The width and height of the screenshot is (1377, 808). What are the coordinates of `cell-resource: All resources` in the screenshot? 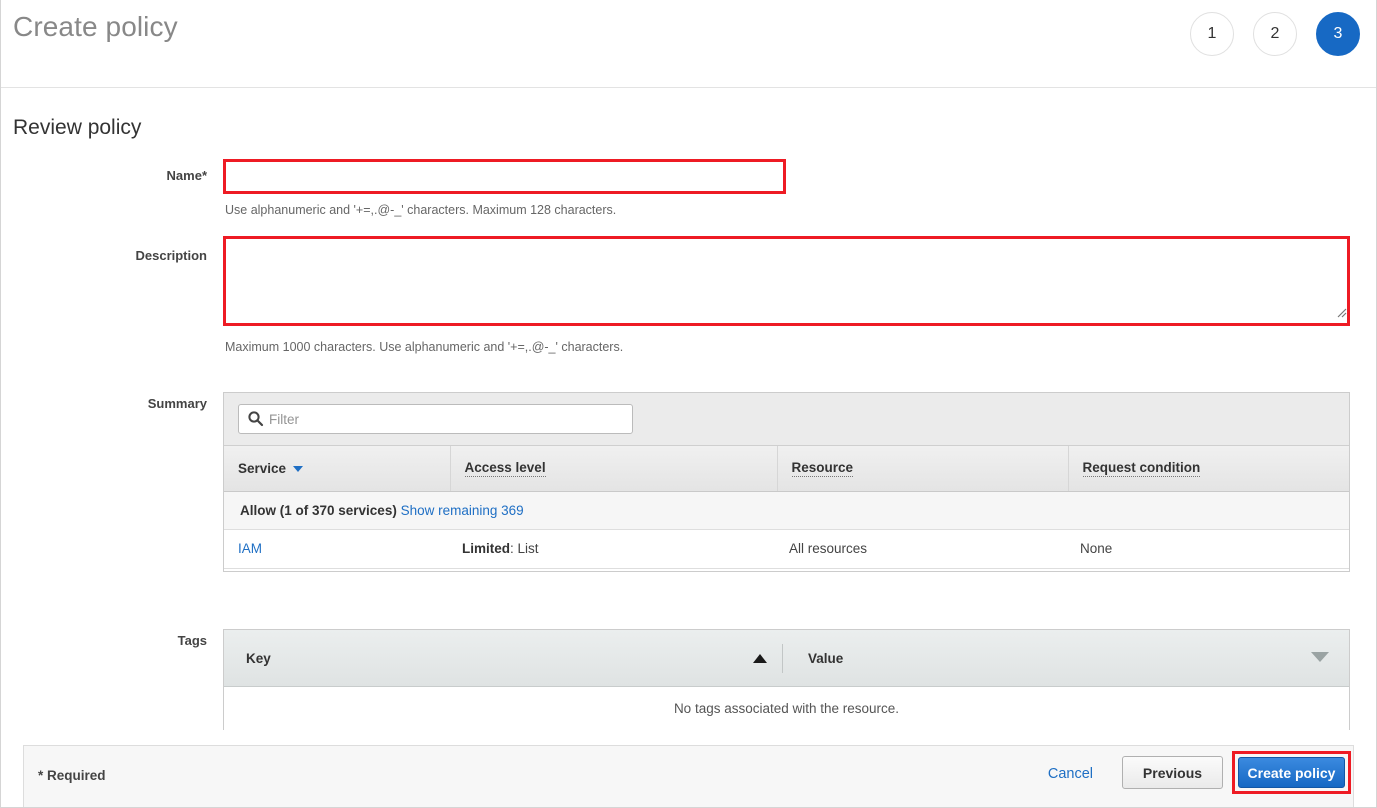 It's located at (922, 549).